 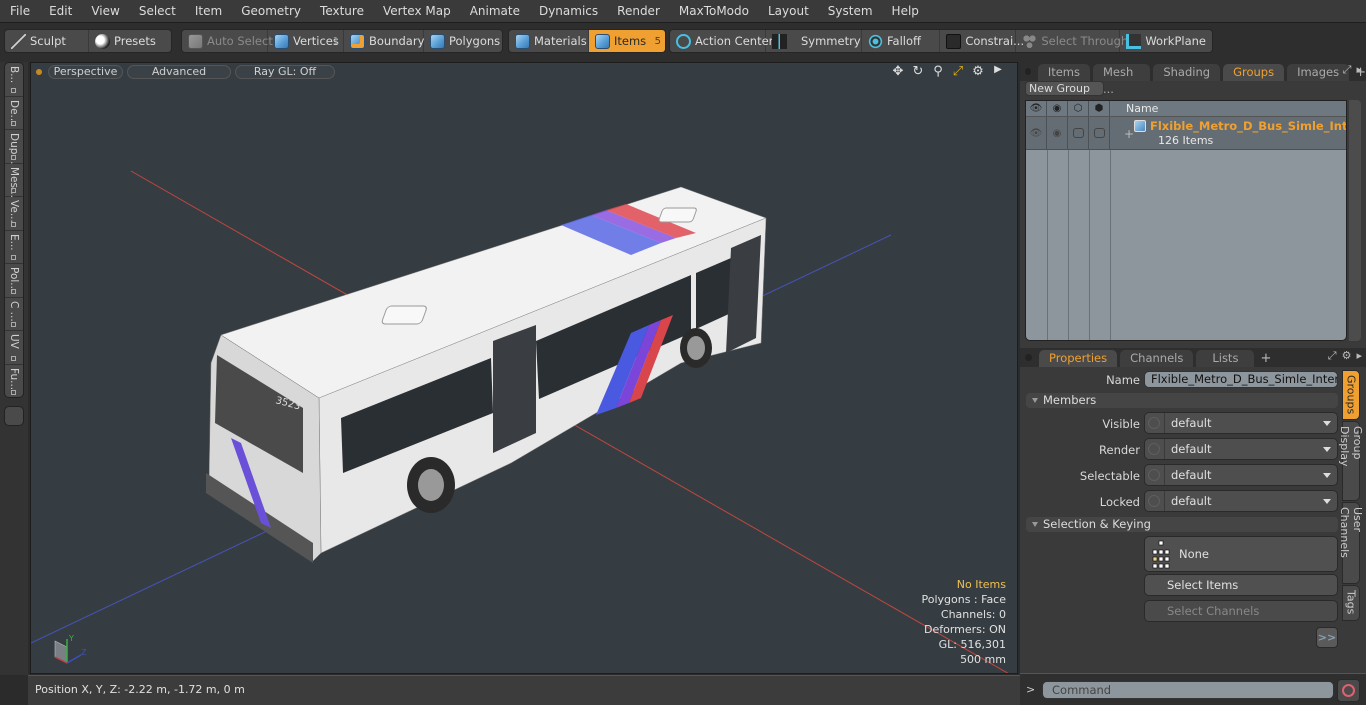 What do you see at coordinates (998, 71) in the screenshot?
I see `expand-arrow-icon: ▶` at bounding box center [998, 71].